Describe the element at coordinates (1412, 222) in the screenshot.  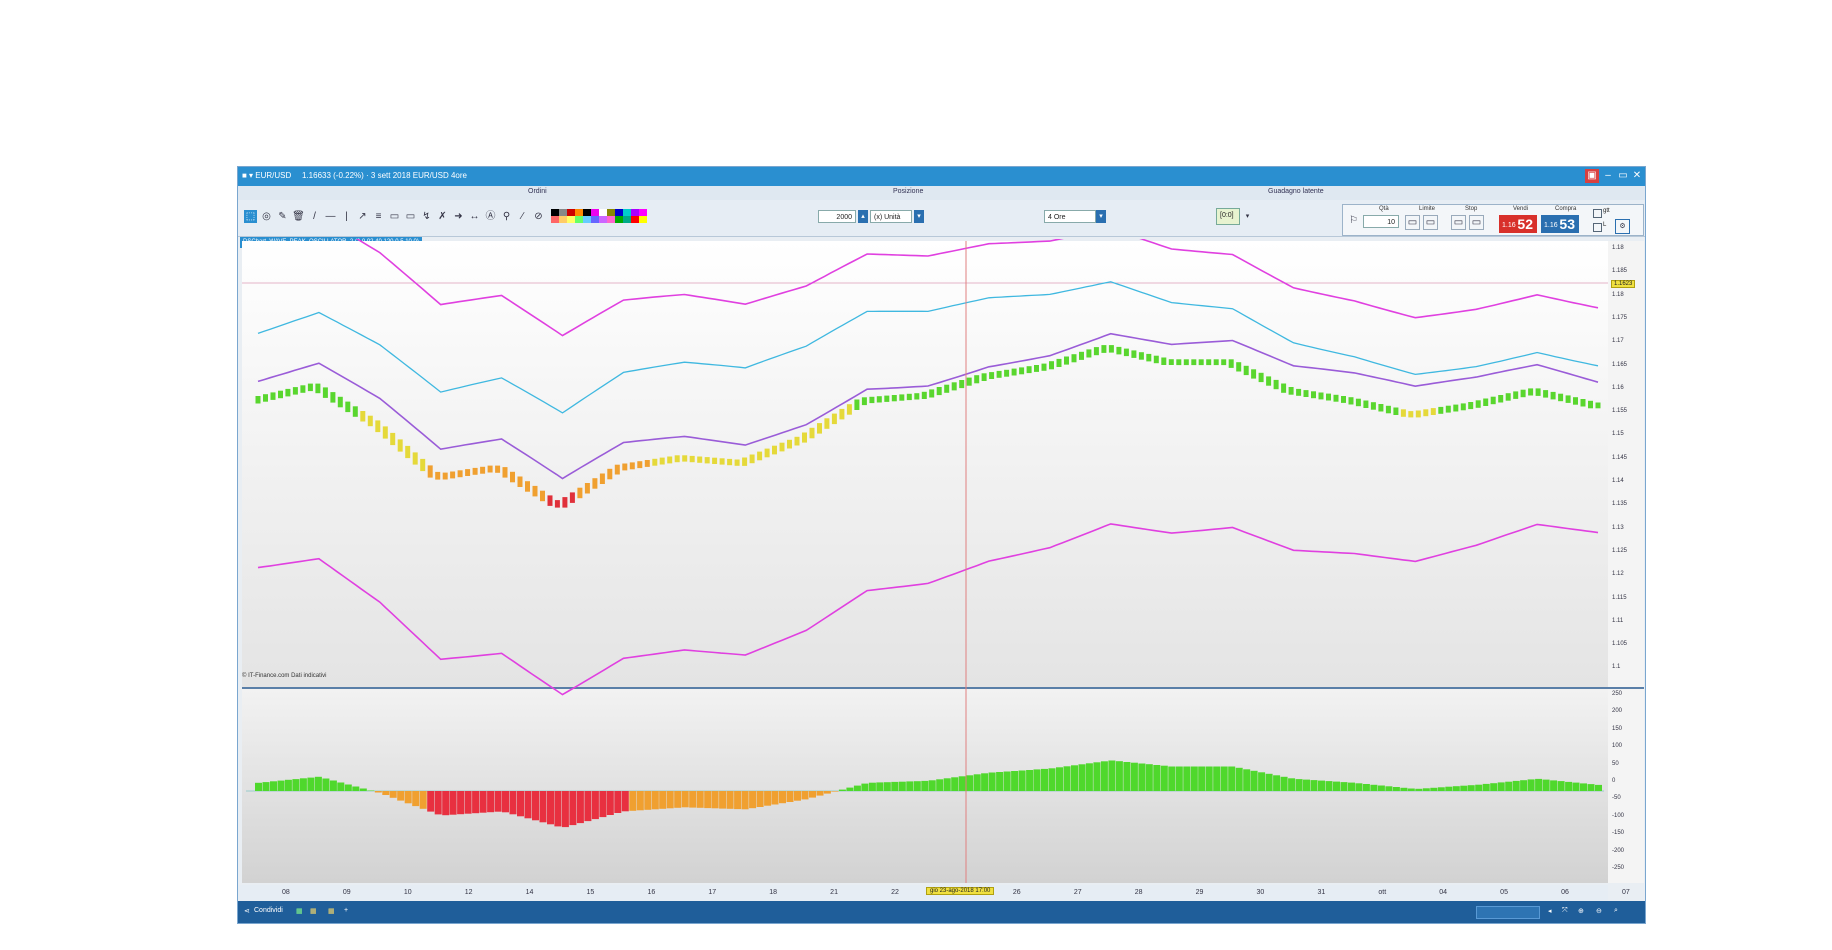
I see `limit-minus-icon: ▭` at that location.